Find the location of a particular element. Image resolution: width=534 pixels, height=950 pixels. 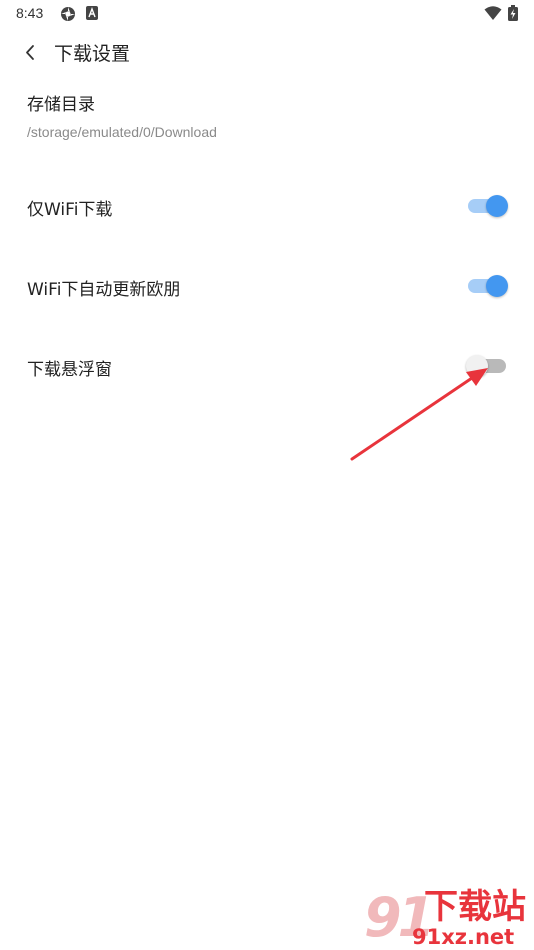

setting-download-floating-window: 下载悬浮窗 is located at coordinates (267, 365).